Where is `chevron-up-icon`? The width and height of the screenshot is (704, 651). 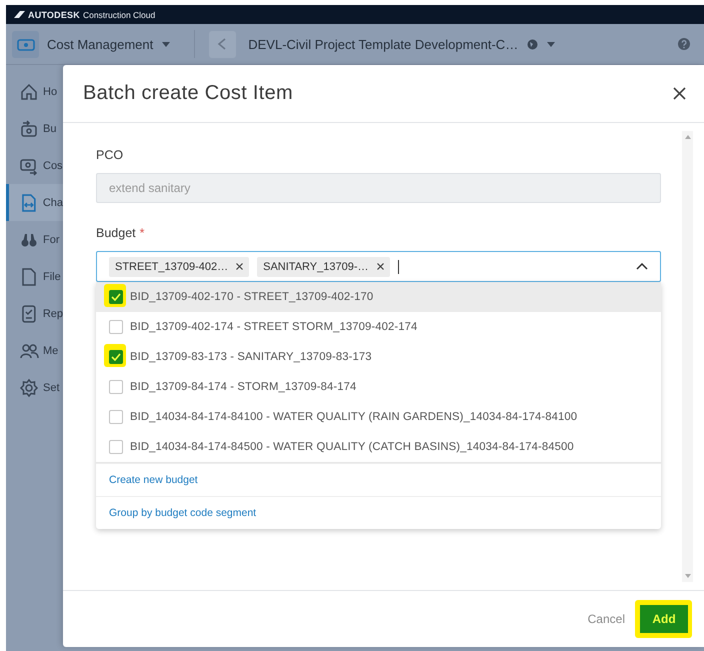 chevron-up-icon is located at coordinates (642, 266).